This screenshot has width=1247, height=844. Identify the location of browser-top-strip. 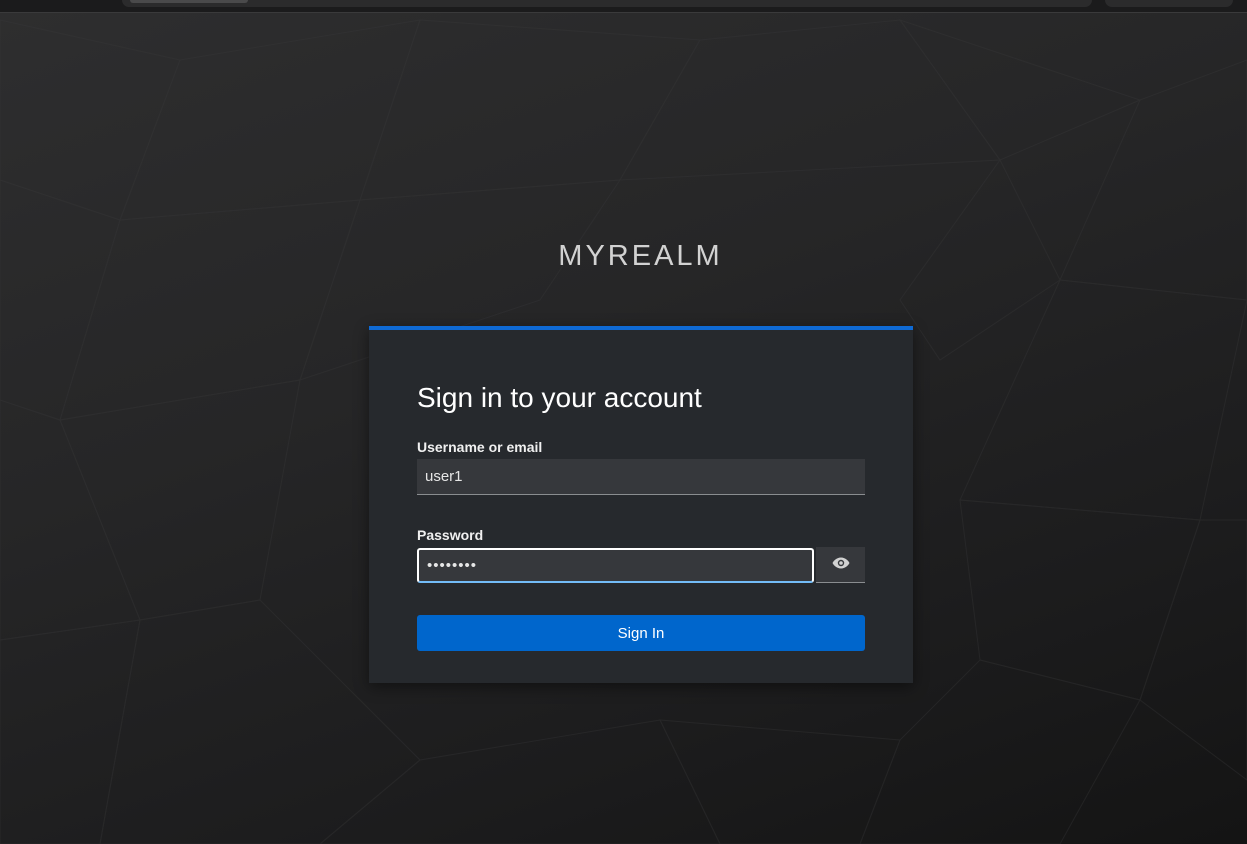
(623, 6).